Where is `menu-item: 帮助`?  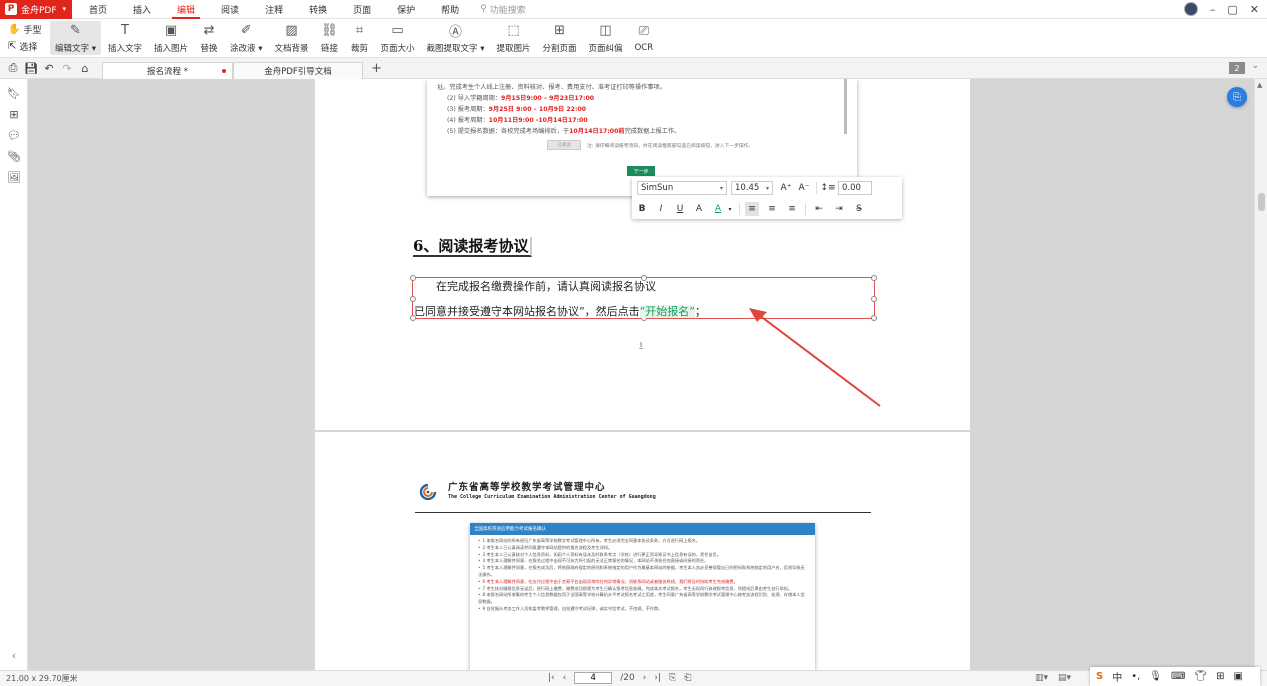
menu-item: 帮助 is located at coordinates (450, 9).